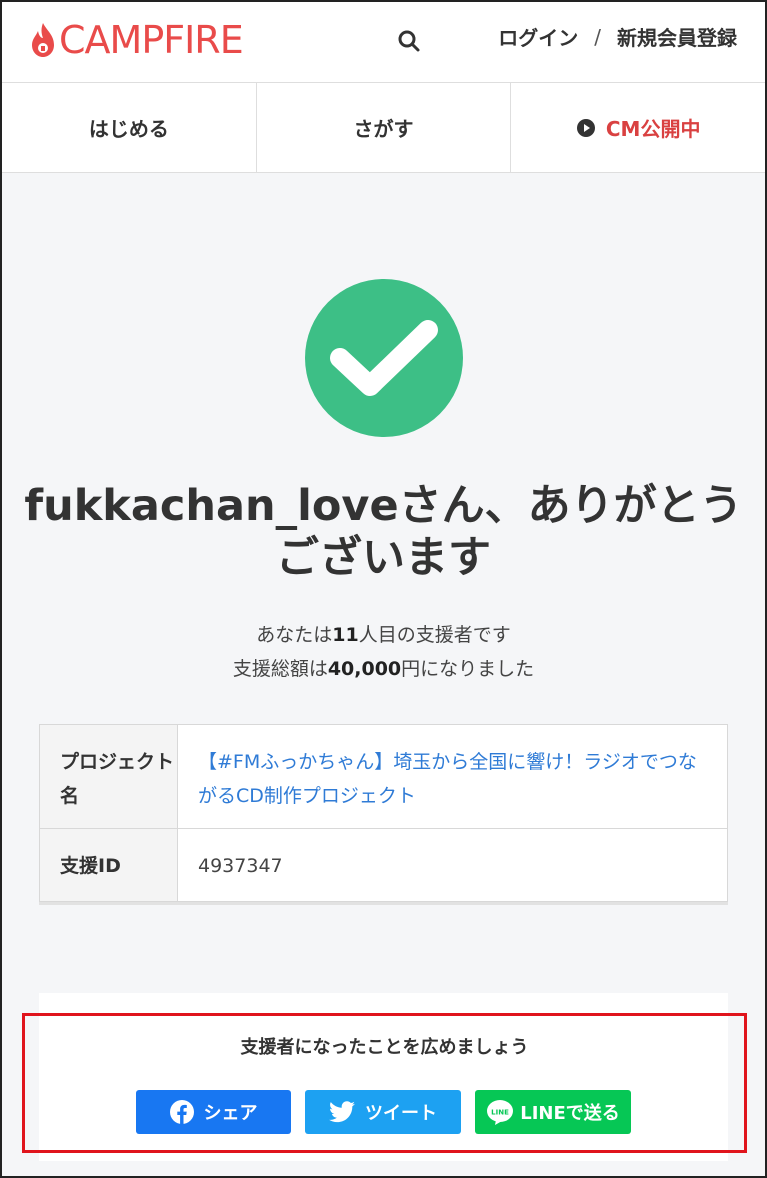 The height and width of the screenshot is (1178, 767). I want to click on info-text: 支援総額は, so click(280, 669).